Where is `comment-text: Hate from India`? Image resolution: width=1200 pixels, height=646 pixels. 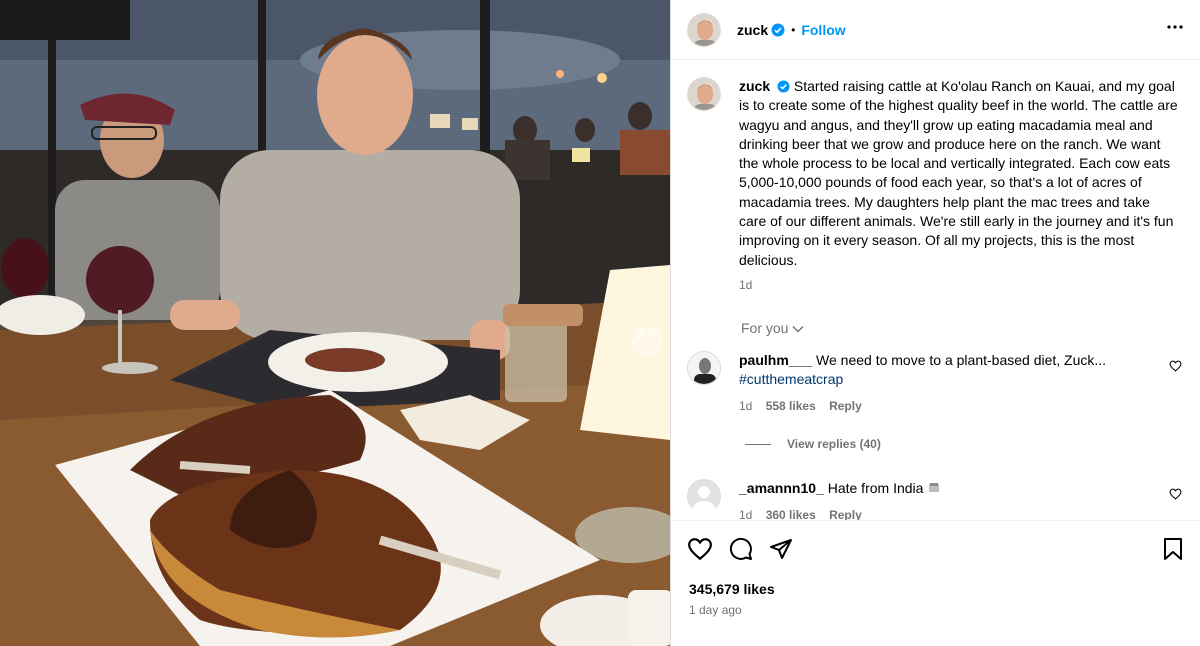 comment-text: Hate from India is located at coordinates (875, 488).